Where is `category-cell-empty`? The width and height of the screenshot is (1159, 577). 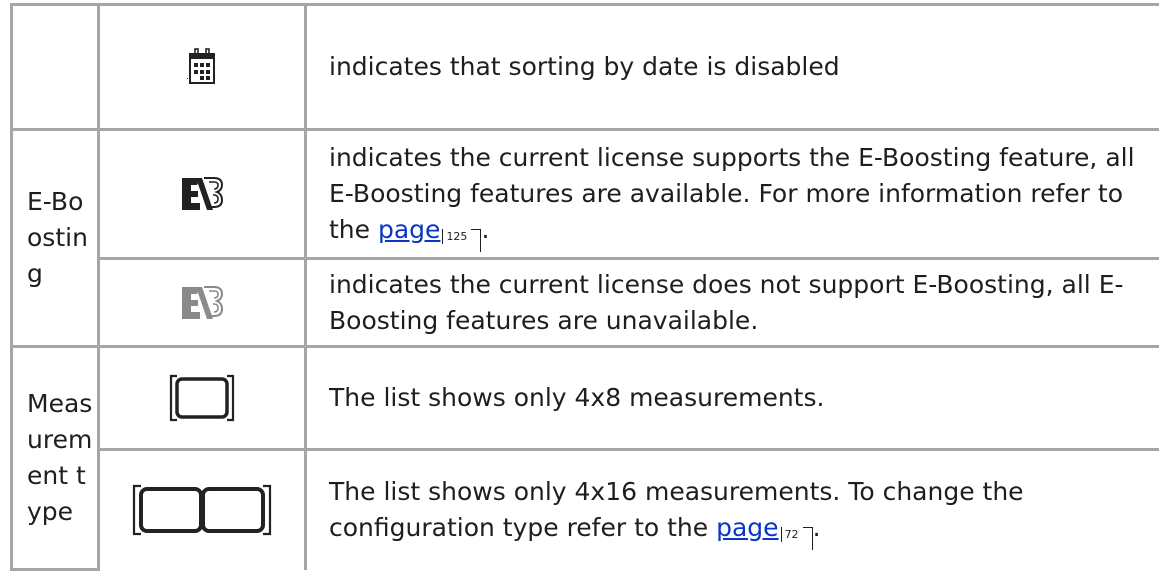 category-cell-empty is located at coordinates (55, 67).